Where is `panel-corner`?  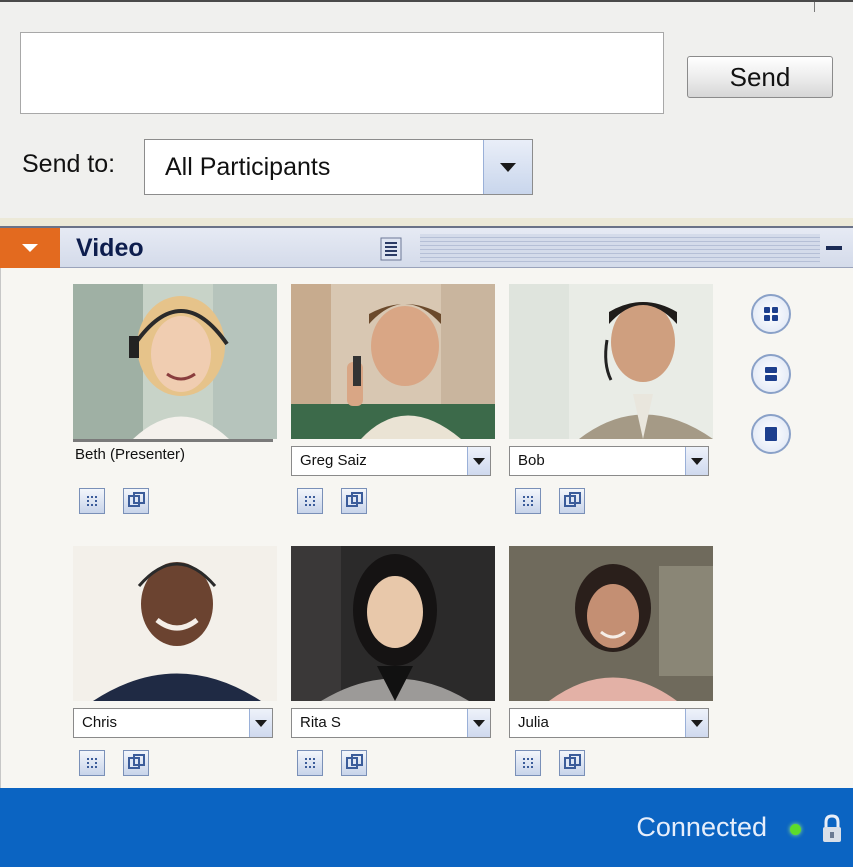 panel-corner is located at coordinates (833, 7).